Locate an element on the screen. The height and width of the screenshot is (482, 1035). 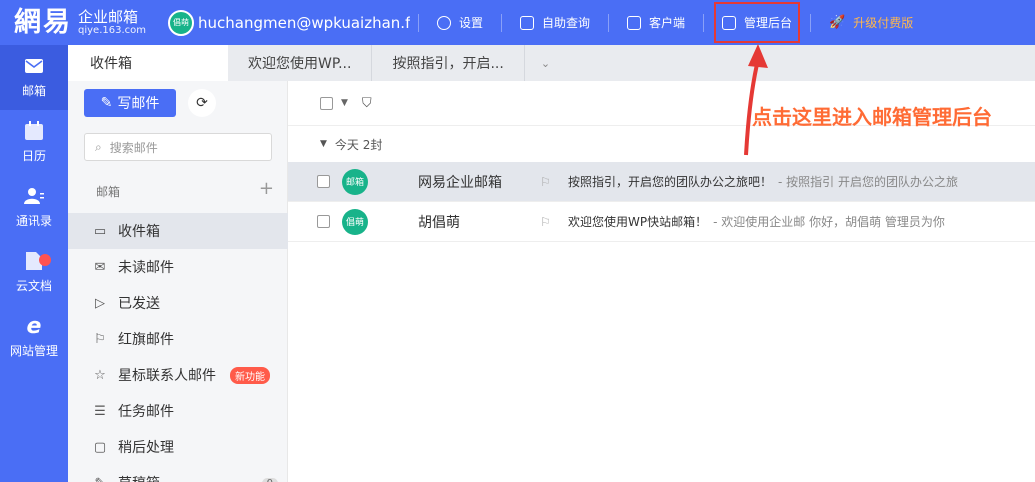
rail-label: 邮箱 is located at coordinates (33, 91).